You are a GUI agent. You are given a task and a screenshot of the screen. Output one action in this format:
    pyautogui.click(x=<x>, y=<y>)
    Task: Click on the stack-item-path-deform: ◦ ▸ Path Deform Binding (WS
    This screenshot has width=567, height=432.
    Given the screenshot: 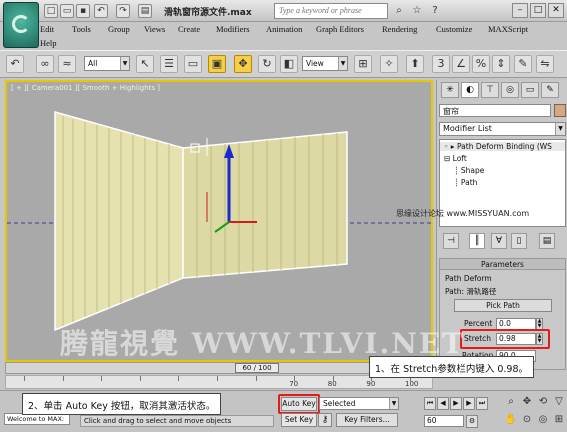 What is the action you would take?
    pyautogui.click(x=502, y=146)
    